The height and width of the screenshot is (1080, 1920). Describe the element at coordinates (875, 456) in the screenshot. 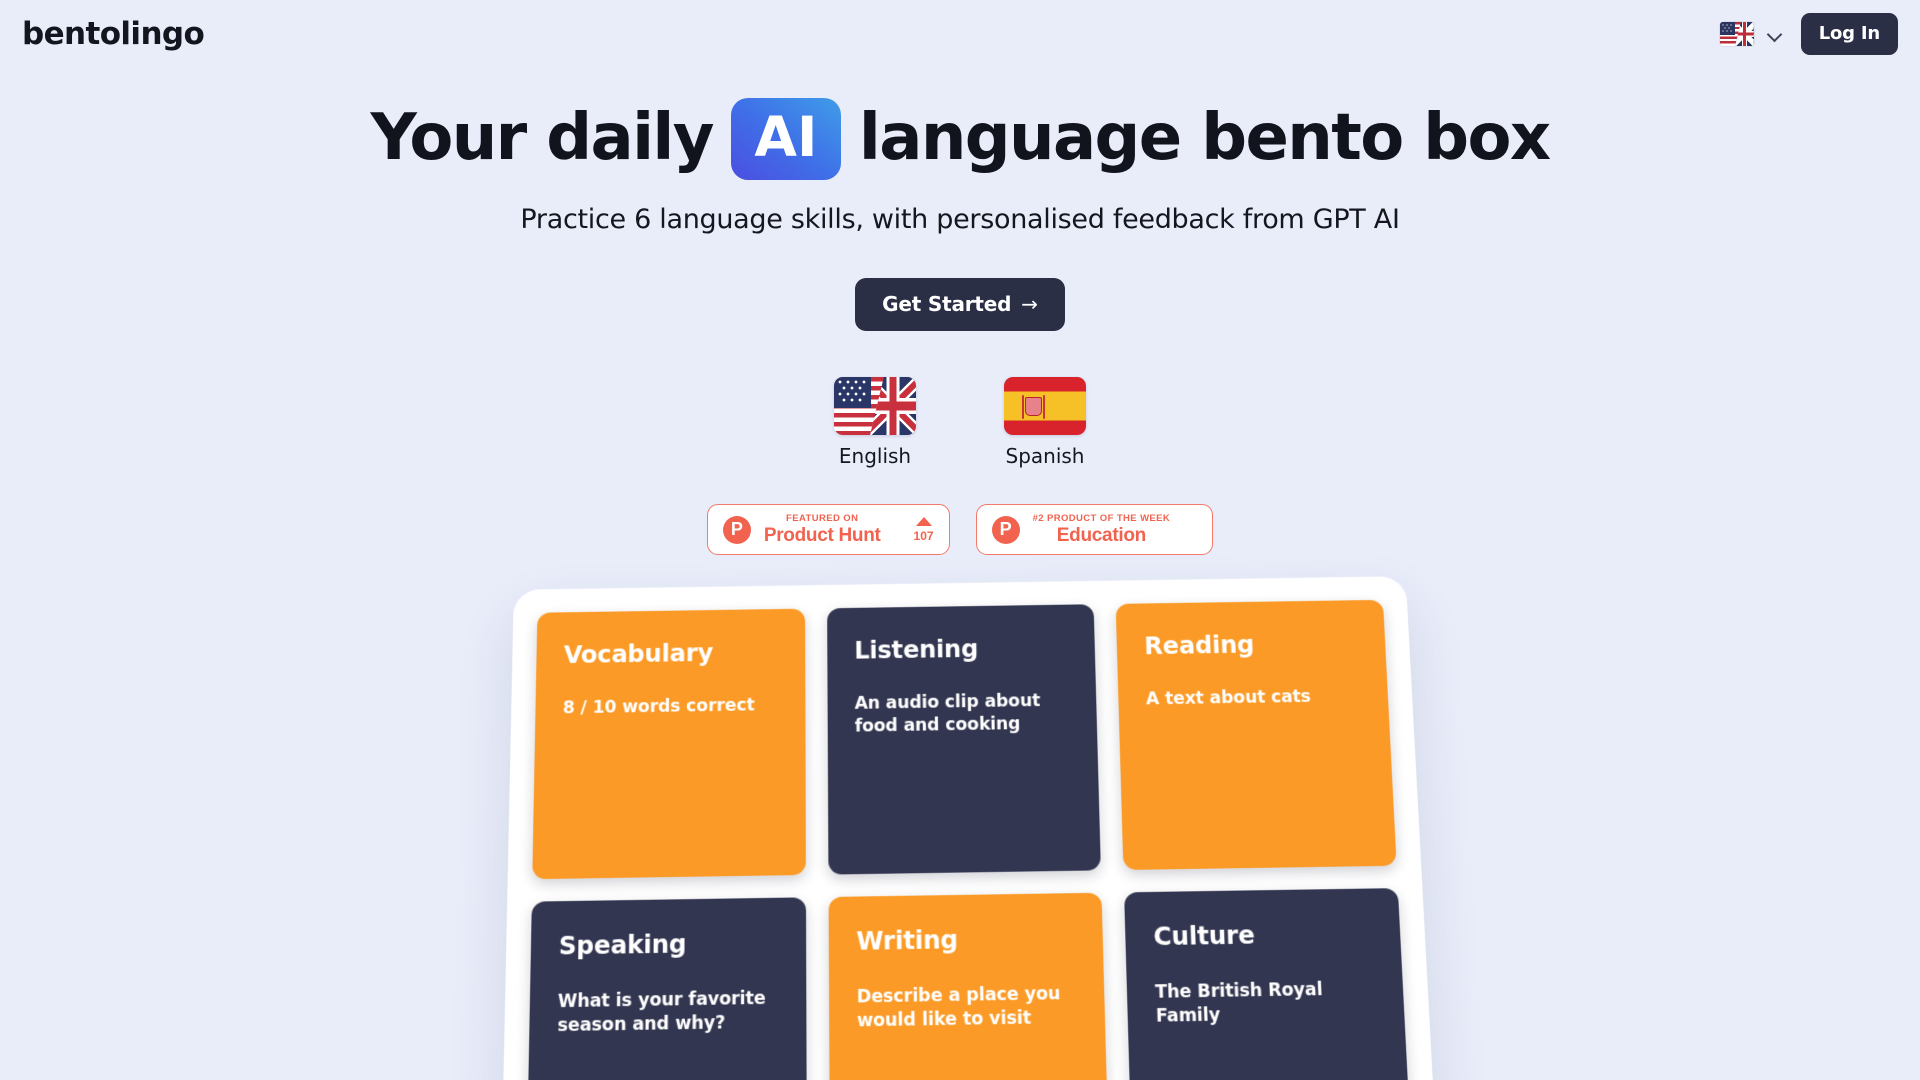

I see `language-label: English` at that location.